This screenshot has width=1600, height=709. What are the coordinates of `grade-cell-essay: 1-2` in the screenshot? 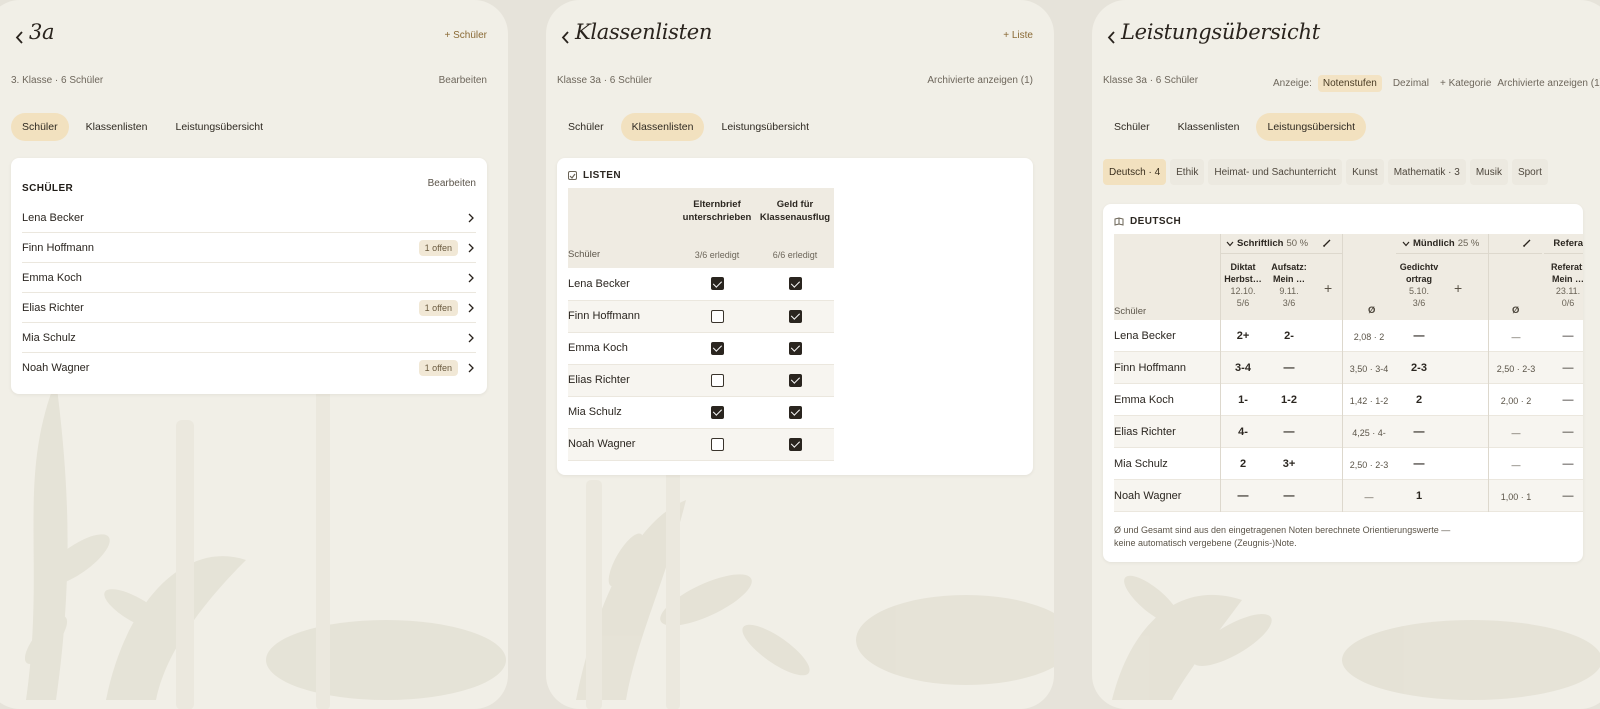 It's located at (1289, 400).